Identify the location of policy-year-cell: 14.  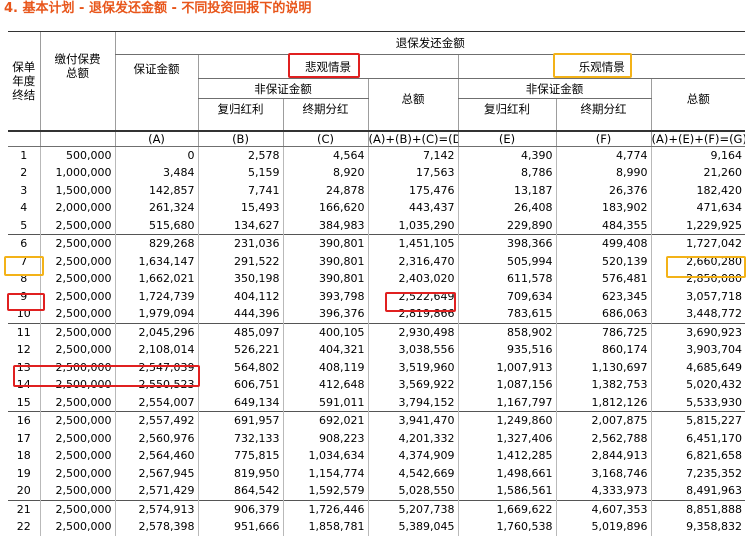
(23, 385).